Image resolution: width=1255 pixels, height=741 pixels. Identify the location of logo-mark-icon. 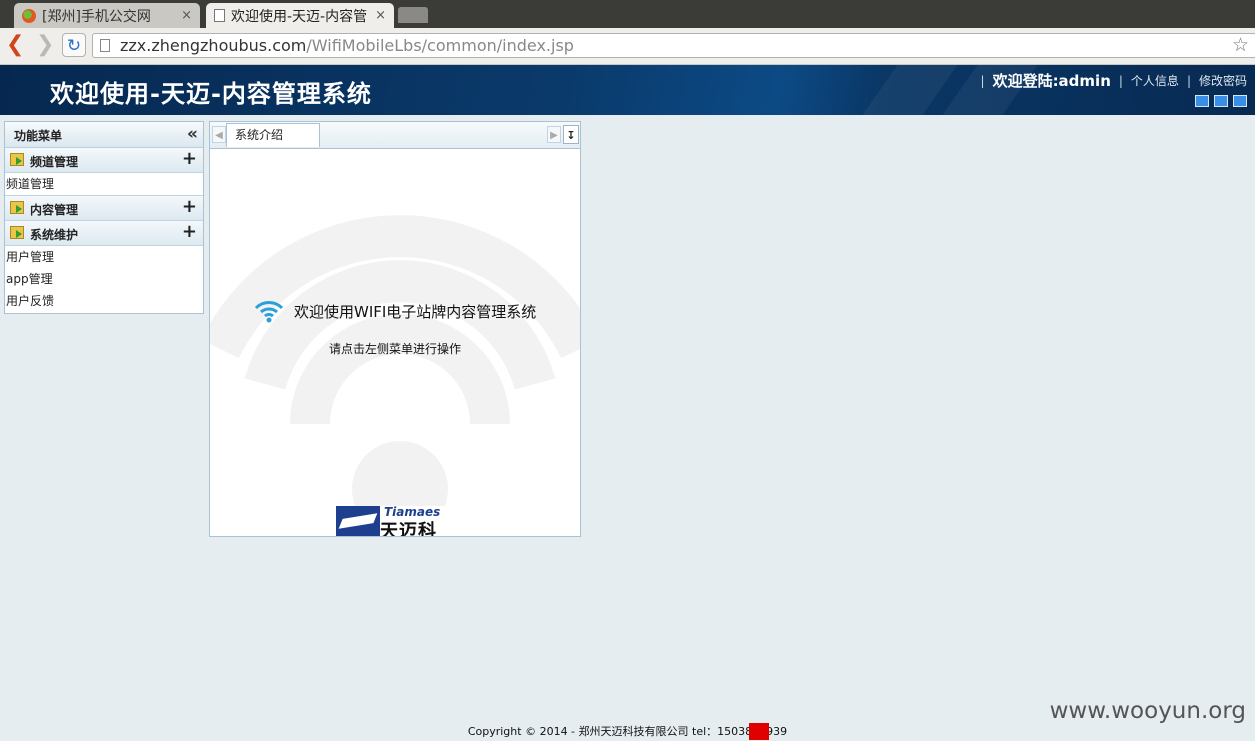
(358, 521).